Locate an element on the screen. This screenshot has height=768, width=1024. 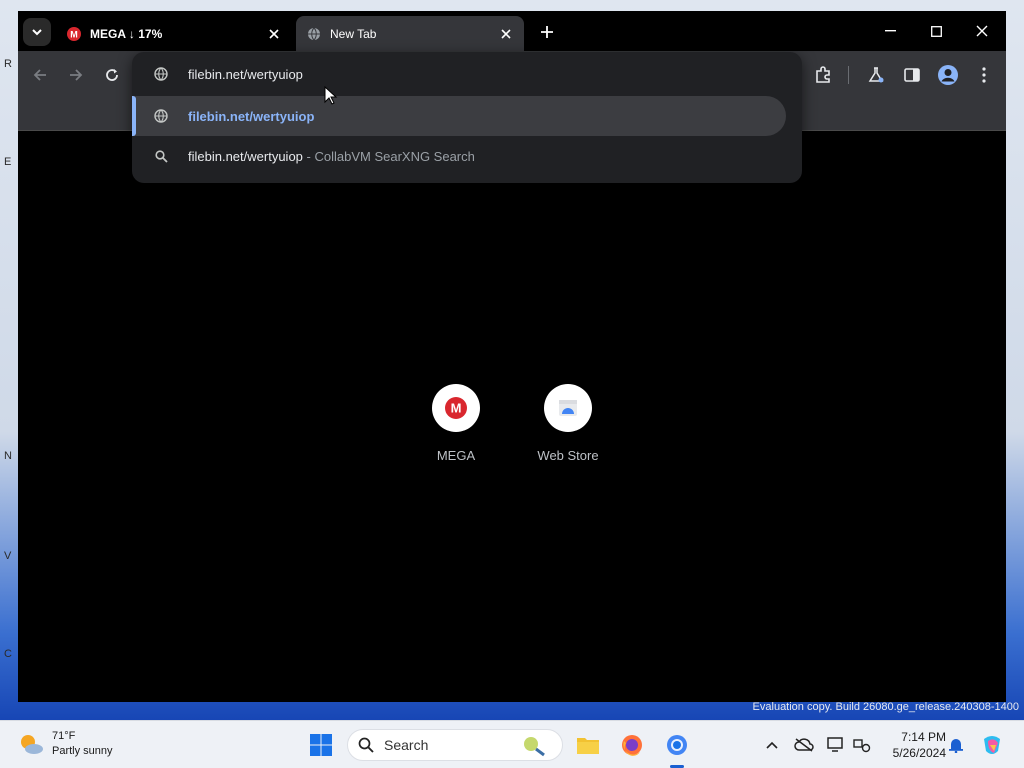
shortcut-label: Web Store is located at coordinates (568, 455).